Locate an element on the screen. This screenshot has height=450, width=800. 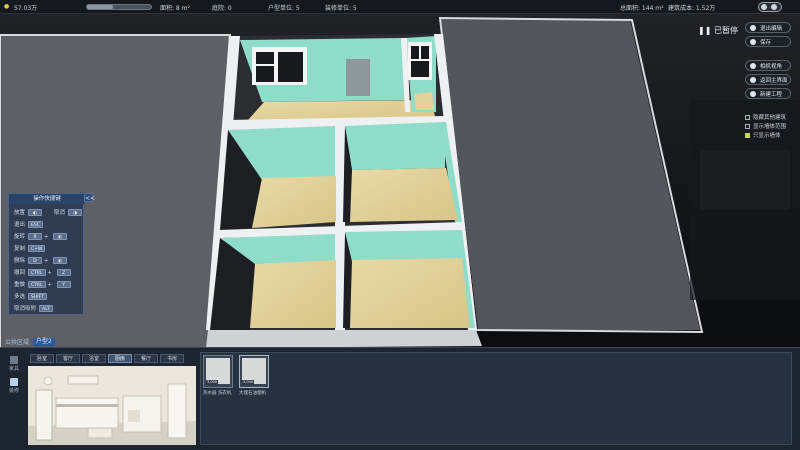
tab-kitchen: 厨房 is located at coordinates (120, 358).